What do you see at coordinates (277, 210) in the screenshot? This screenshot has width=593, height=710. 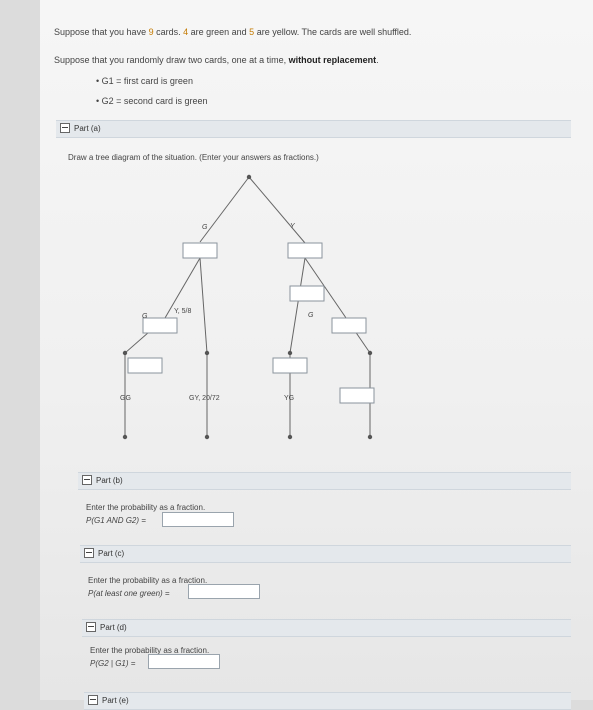 I see `branch-y` at bounding box center [277, 210].